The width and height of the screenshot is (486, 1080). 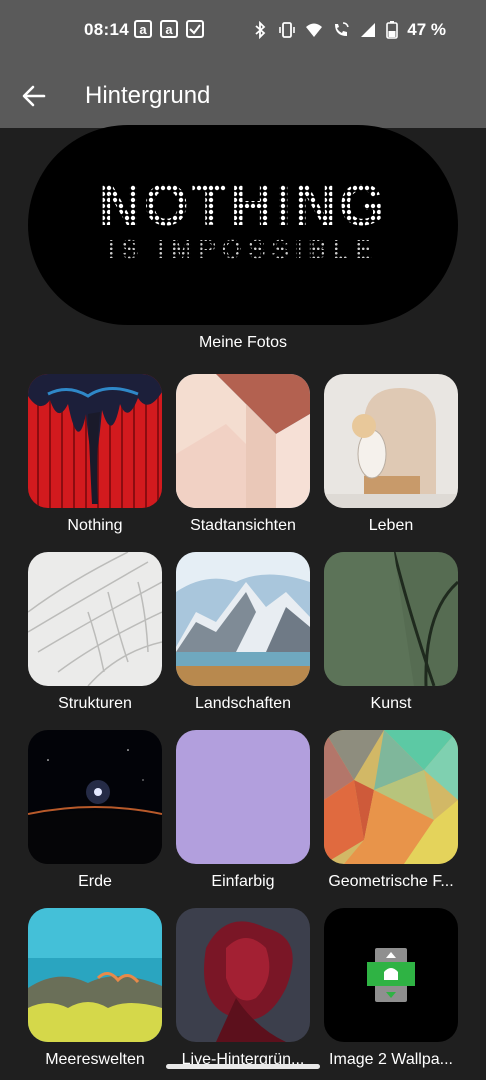 I want to click on category-tile-nothing, so click(x=95, y=441).